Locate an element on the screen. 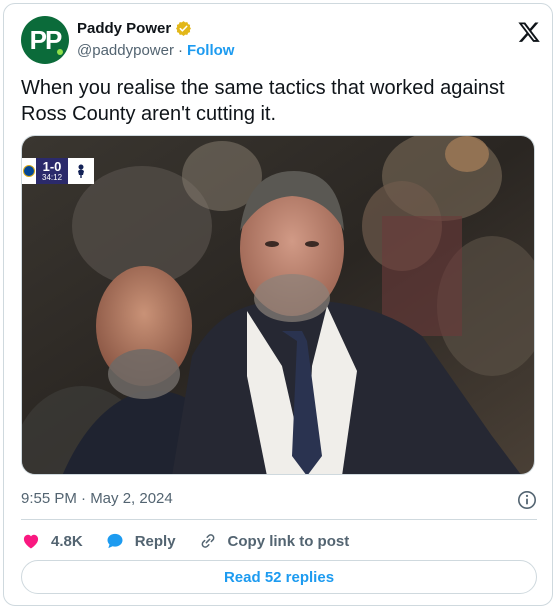 This screenshot has width=558, height=611. match-score: 1-0 is located at coordinates (52, 166).